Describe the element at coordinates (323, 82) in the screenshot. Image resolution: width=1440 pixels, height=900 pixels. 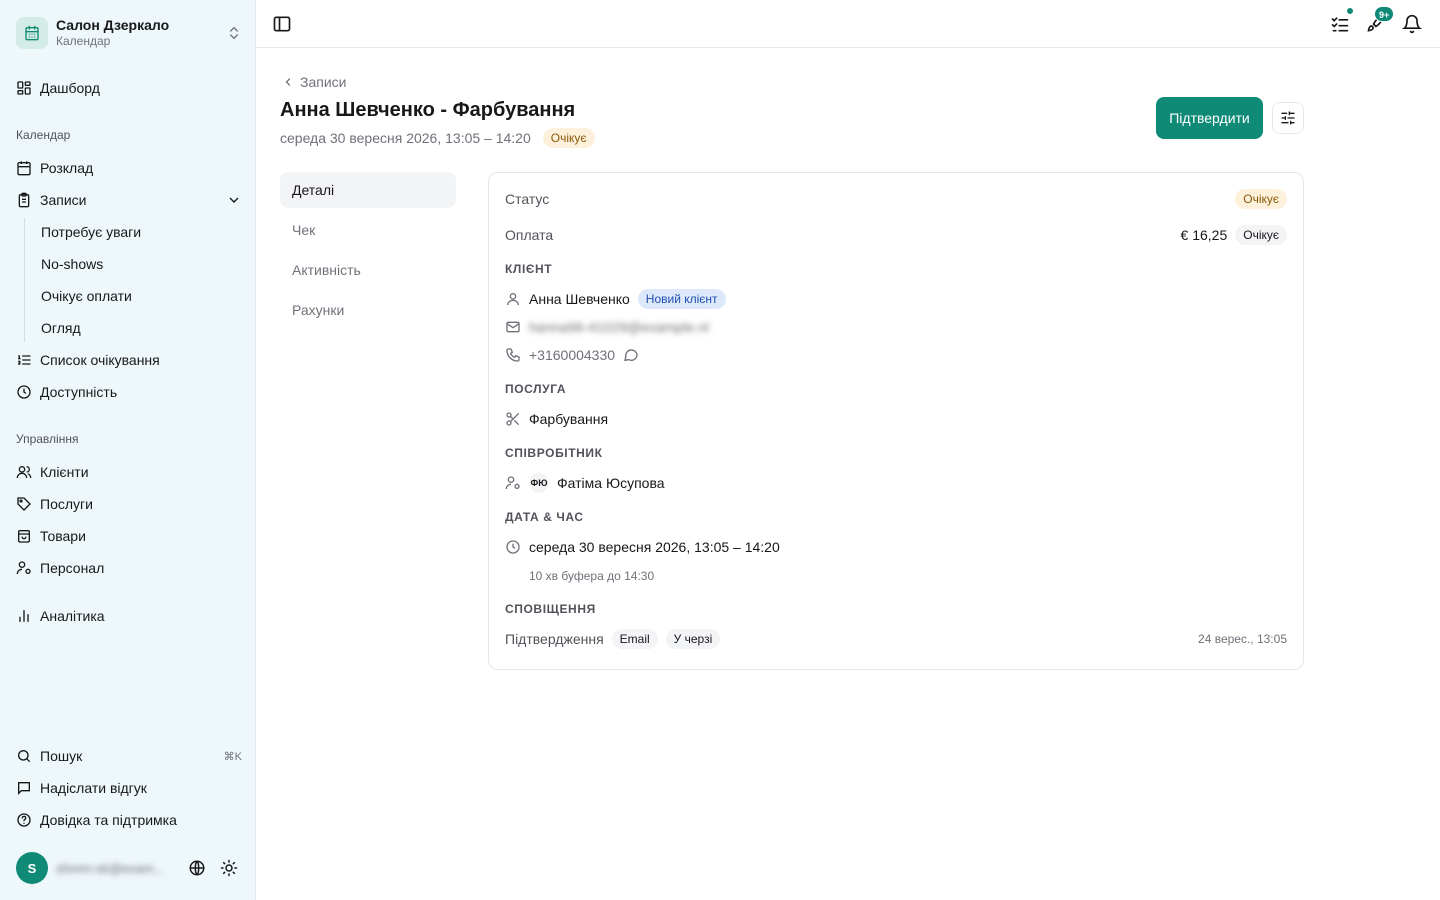
I see `back-link-label: Записи` at that location.